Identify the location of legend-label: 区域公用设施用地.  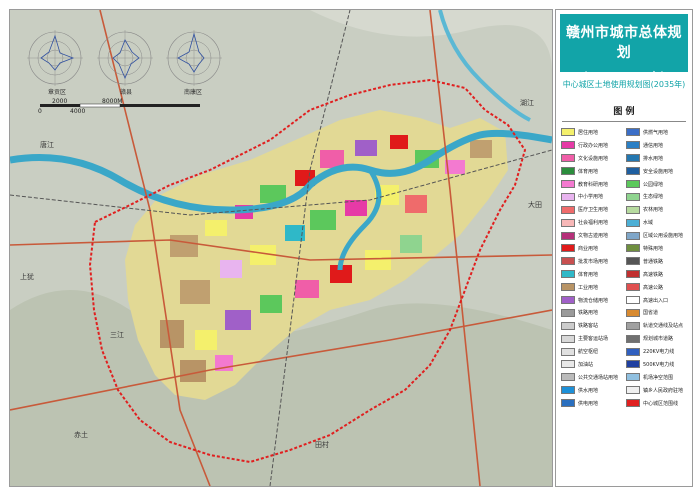
(663, 236).